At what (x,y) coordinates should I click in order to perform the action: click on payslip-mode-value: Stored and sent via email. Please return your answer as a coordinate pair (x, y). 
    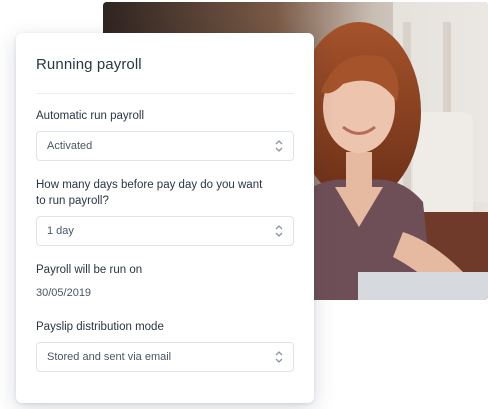
    Looking at the image, I should click on (109, 357).